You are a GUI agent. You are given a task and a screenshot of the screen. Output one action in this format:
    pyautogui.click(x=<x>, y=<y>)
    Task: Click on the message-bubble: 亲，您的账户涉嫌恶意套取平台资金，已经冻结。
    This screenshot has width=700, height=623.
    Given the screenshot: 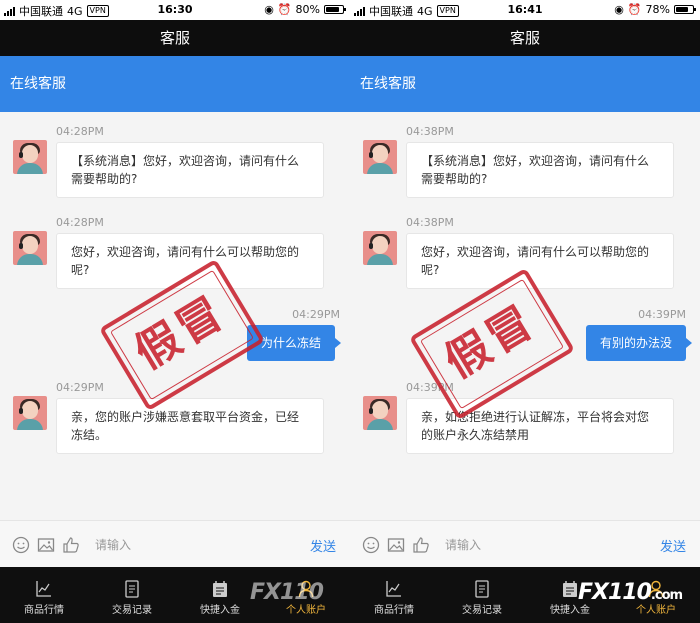 What is the action you would take?
    pyautogui.click(x=190, y=426)
    